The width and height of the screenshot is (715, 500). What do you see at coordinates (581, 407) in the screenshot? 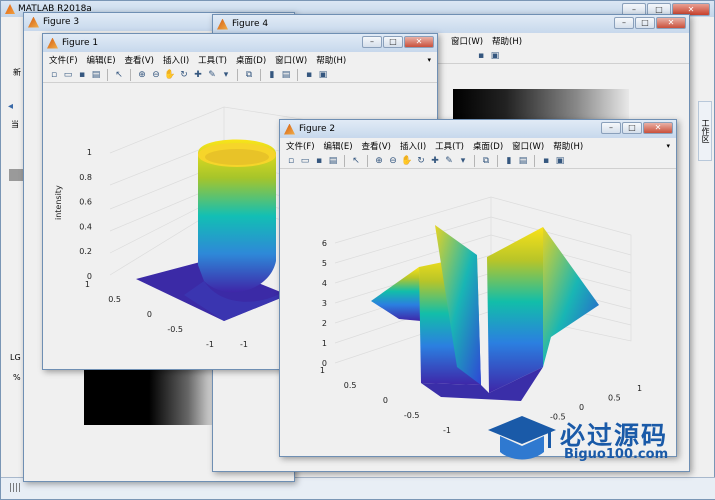
I see `x-tick-label: 0` at bounding box center [581, 407].